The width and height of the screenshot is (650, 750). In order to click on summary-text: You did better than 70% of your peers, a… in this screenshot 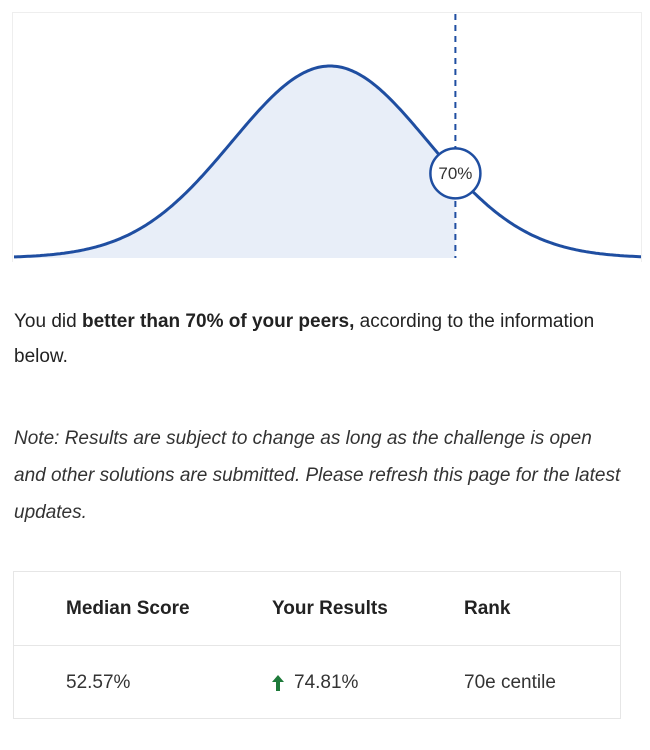, I will do `click(314, 339)`.